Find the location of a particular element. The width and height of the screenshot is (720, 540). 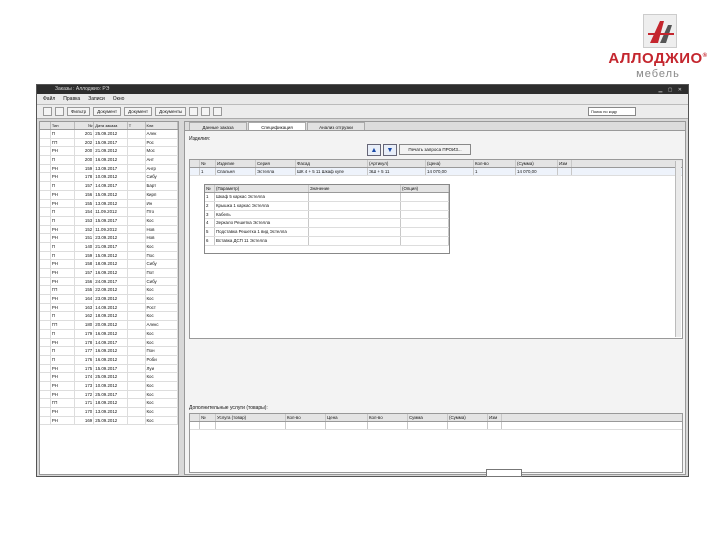

list-item: П 140 21.09.2017 Кос is located at coordinates (109, 247).